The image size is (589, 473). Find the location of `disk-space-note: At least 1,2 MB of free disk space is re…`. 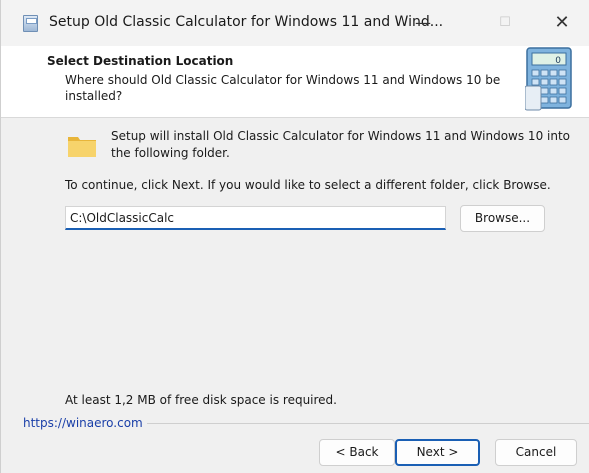

disk-space-note: At least 1,2 MB of free disk space is re… is located at coordinates (201, 400).